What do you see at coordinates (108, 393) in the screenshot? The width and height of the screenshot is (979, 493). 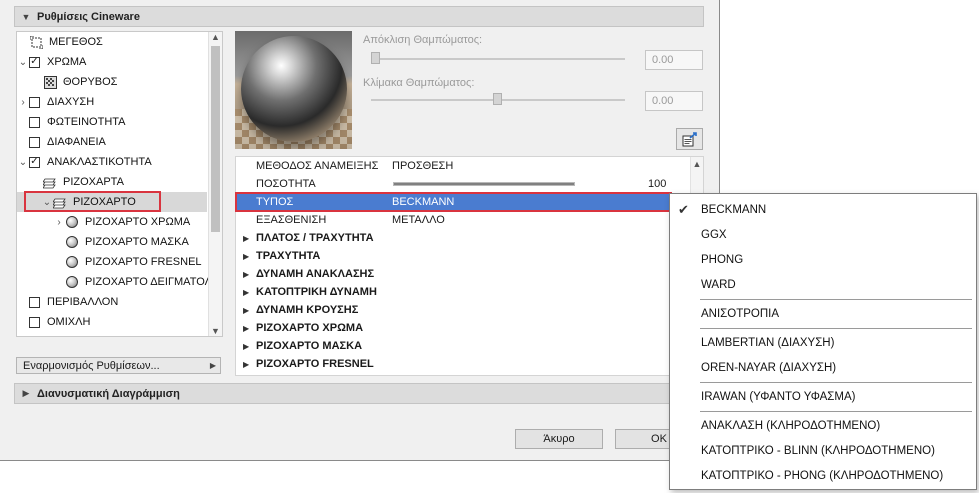 I see `section-title: Διανυσματική Διαγράμμιση` at bounding box center [108, 393].